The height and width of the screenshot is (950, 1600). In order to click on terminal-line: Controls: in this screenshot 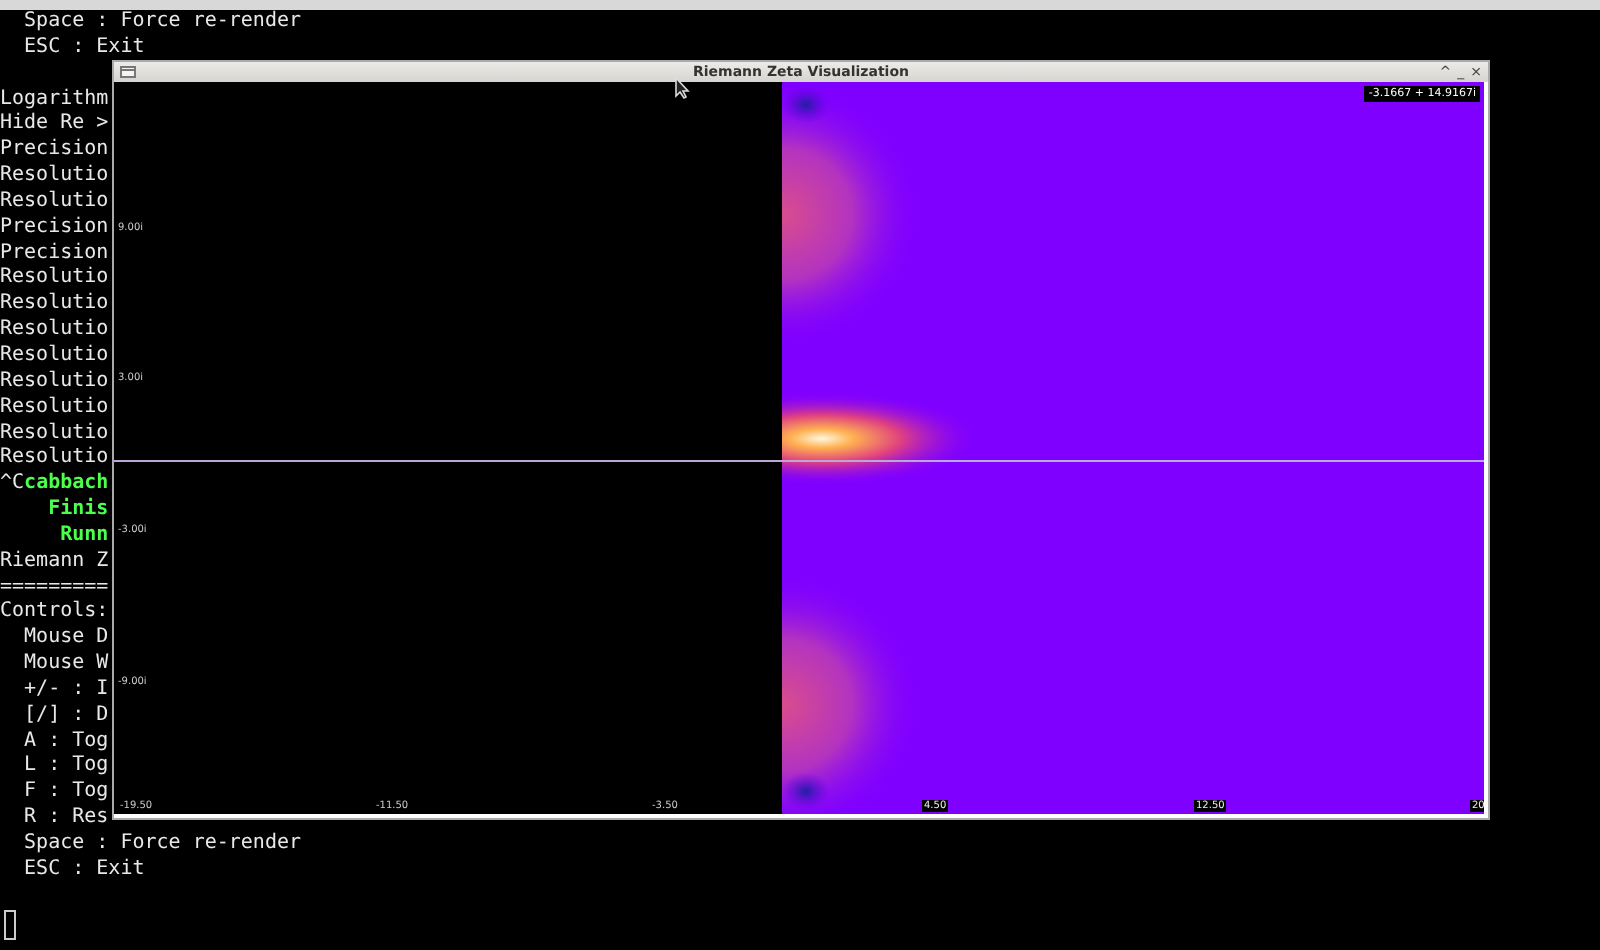, I will do `click(54, 613)`.